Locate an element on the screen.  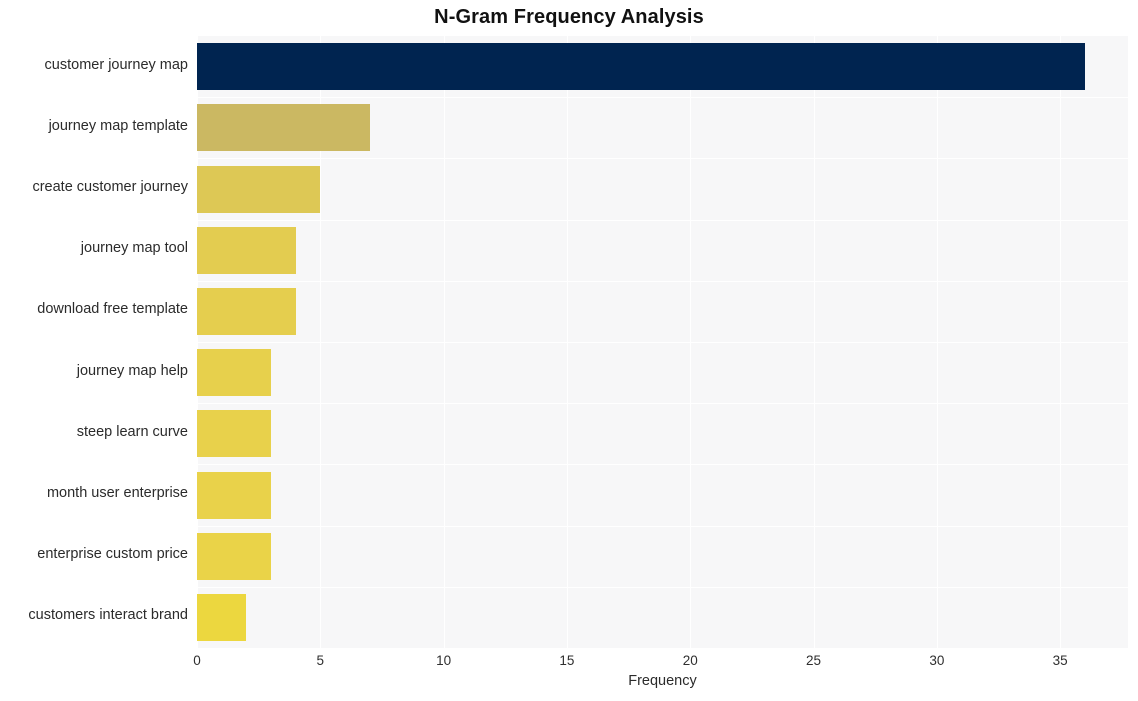
x-axis-tick-label: 0 is located at coordinates (197, 660).